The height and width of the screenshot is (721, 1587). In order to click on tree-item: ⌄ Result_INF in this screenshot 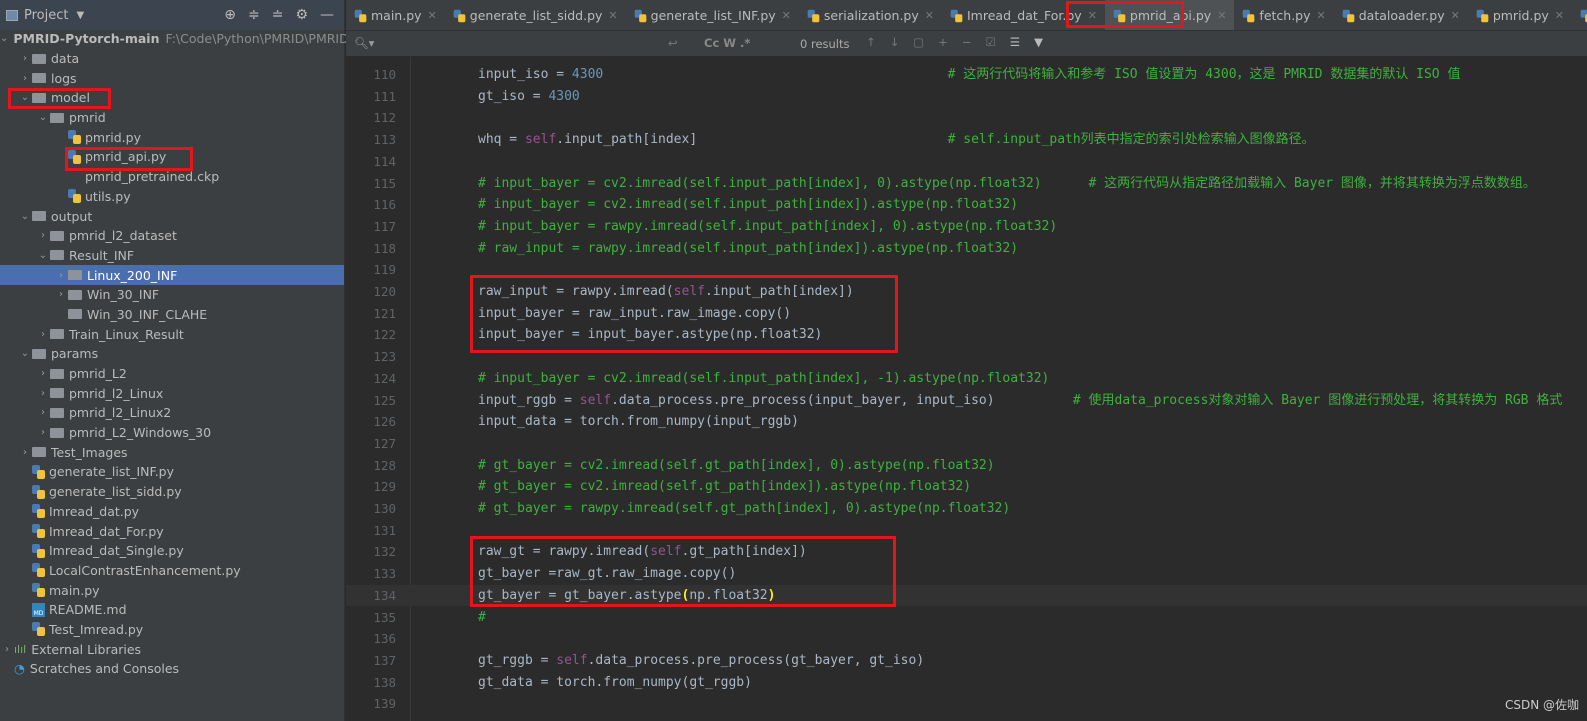, I will do `click(172, 256)`.